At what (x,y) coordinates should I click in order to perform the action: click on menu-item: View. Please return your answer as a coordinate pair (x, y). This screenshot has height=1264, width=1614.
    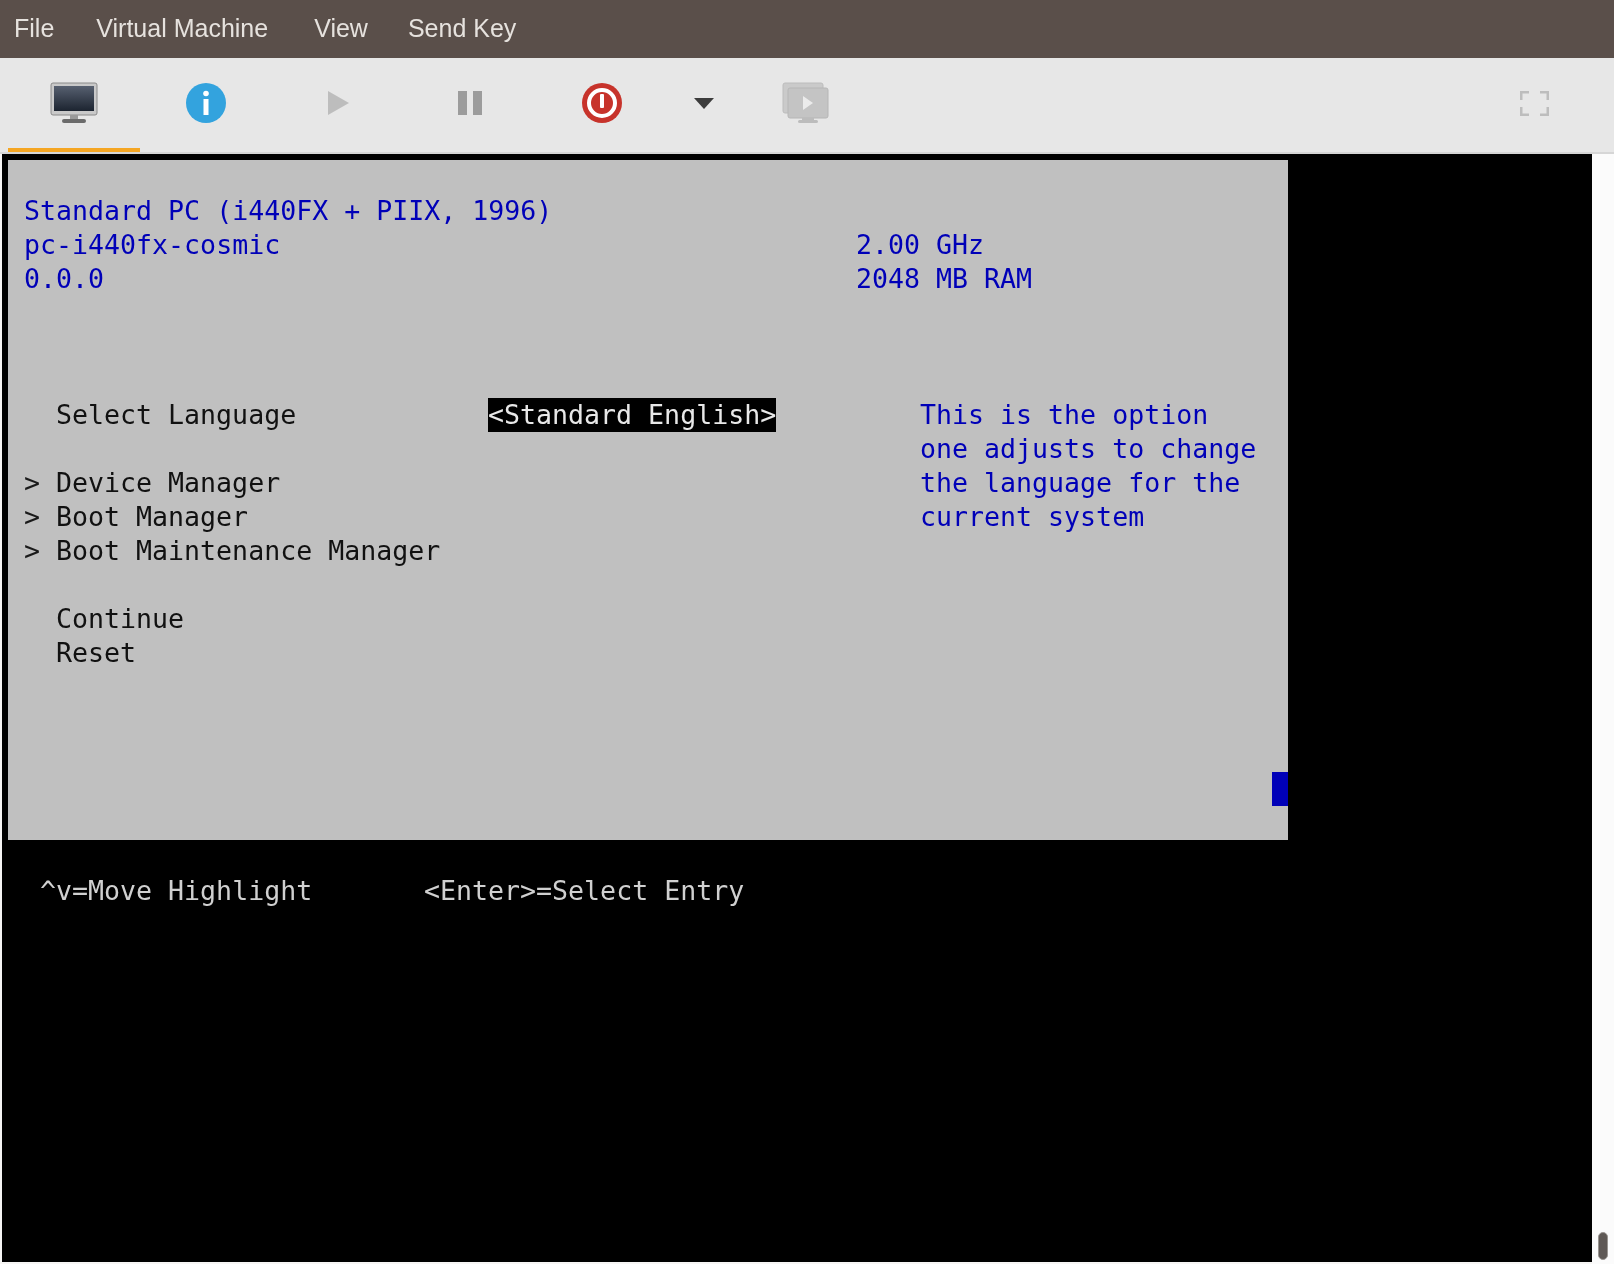
    Looking at the image, I should click on (341, 29).